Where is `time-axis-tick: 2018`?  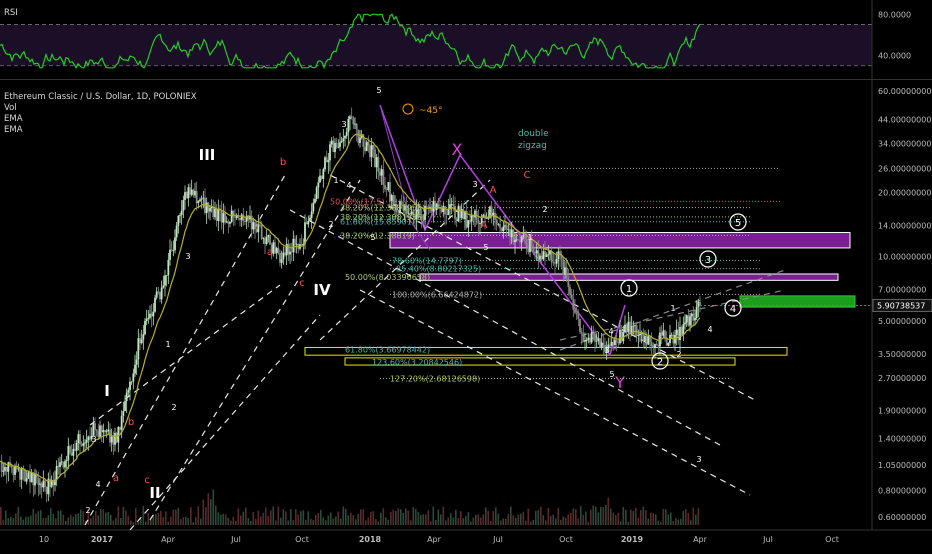
time-axis-tick: 2018 is located at coordinates (370, 539).